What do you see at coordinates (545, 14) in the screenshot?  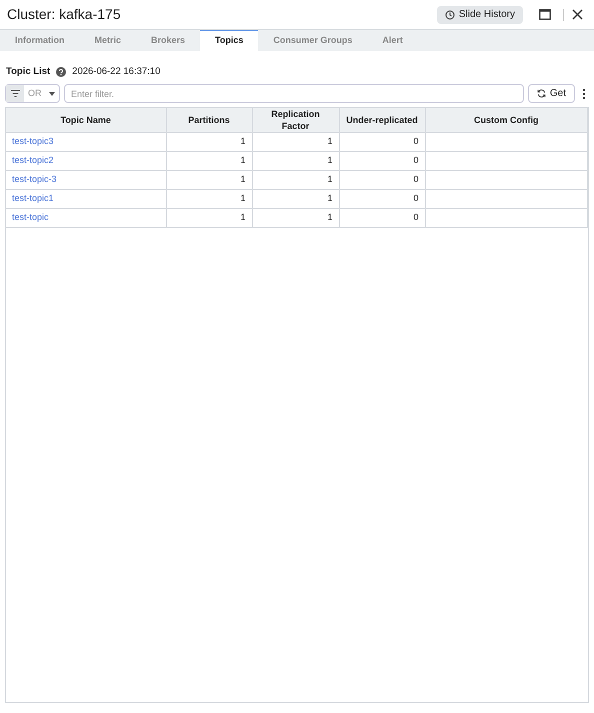 I see `maximize-icon` at bounding box center [545, 14].